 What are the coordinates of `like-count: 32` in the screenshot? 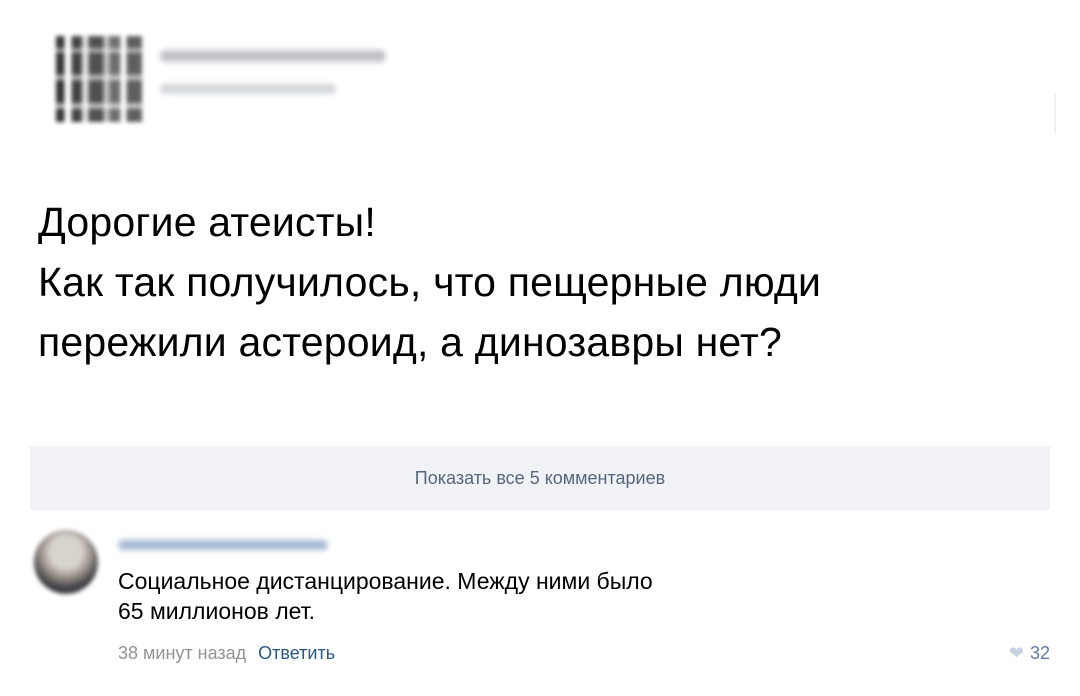 It's located at (1039, 653).